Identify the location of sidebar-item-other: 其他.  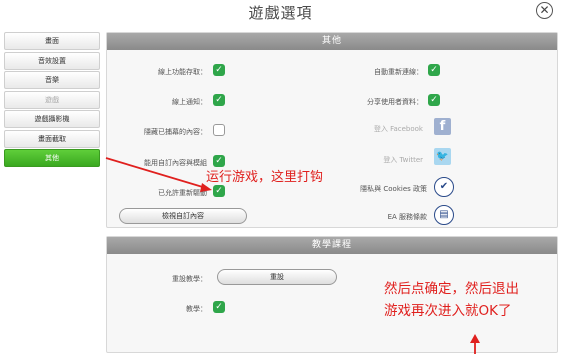
(52, 158).